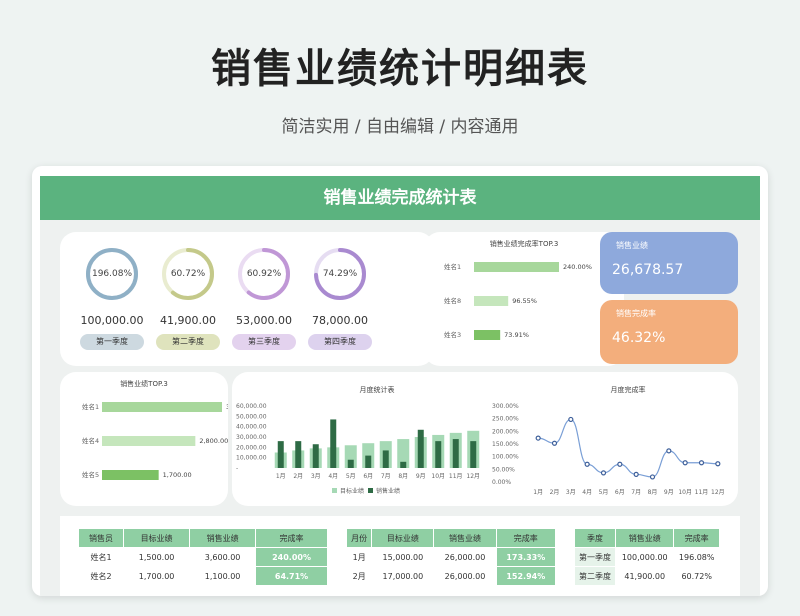 The height and width of the screenshot is (616, 800). What do you see at coordinates (202, 576) in the screenshot?
I see `table-row: 姓名2 1,700.00 1,100.00 64.71%` at bounding box center [202, 576].